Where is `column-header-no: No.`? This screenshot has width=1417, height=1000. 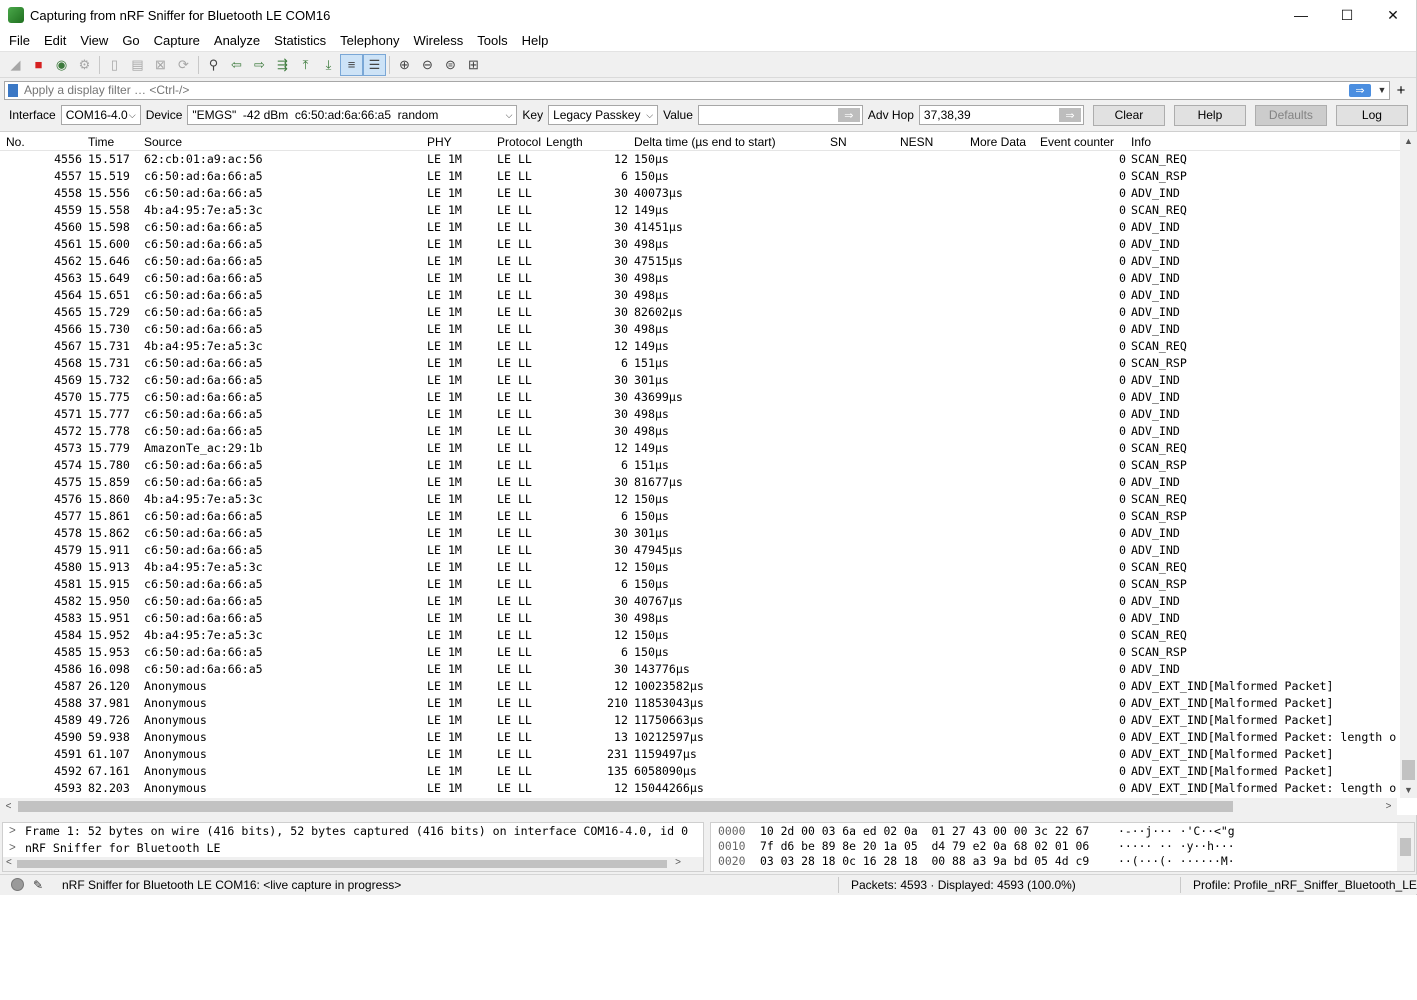 column-header-no: No. is located at coordinates (15, 142).